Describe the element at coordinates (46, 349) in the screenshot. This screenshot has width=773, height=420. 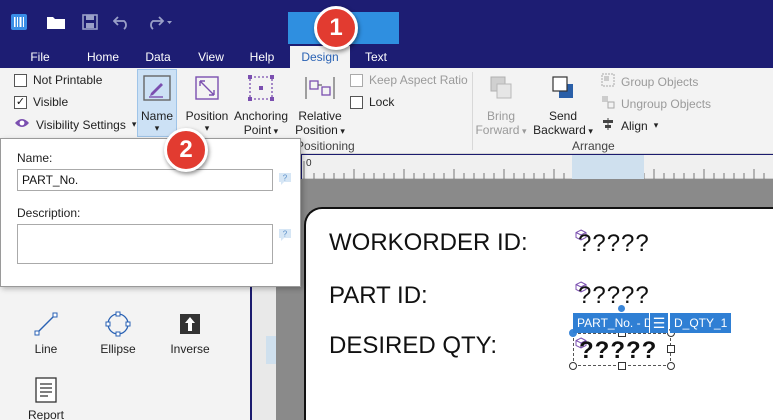
I see `line-tool-label: Line` at that location.